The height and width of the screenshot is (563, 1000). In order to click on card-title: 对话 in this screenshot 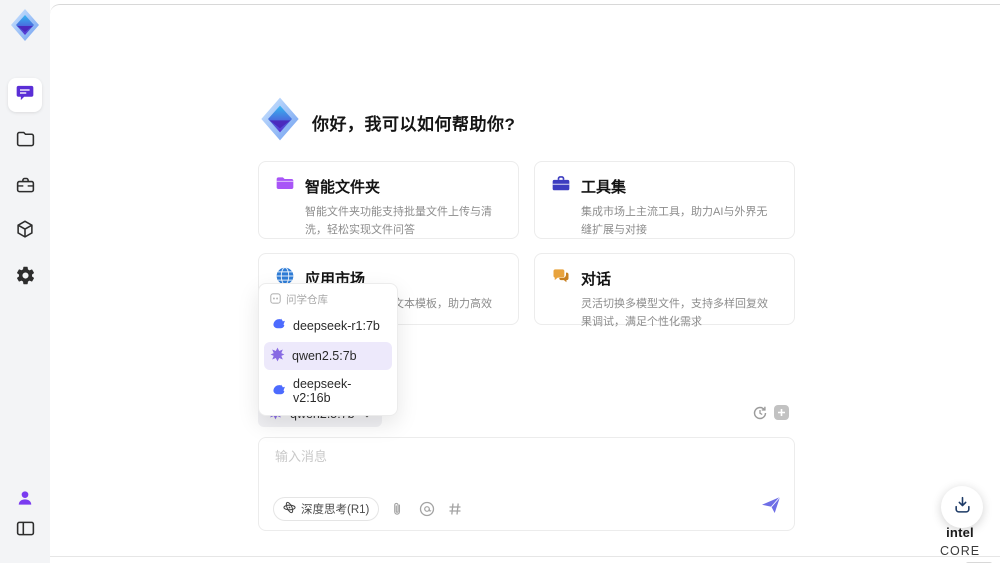, I will do `click(596, 279)`.